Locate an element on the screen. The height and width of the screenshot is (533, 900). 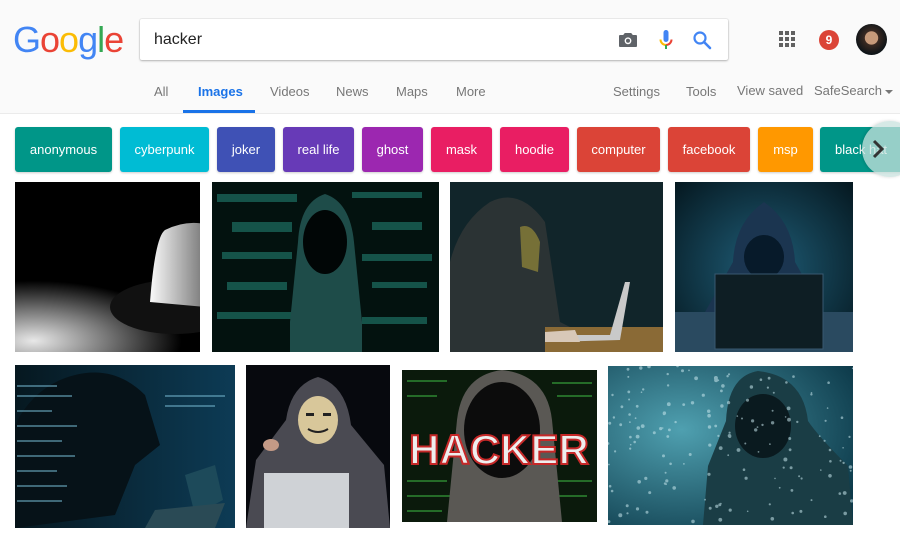
logo-letter: o is located at coordinates (69, 39).